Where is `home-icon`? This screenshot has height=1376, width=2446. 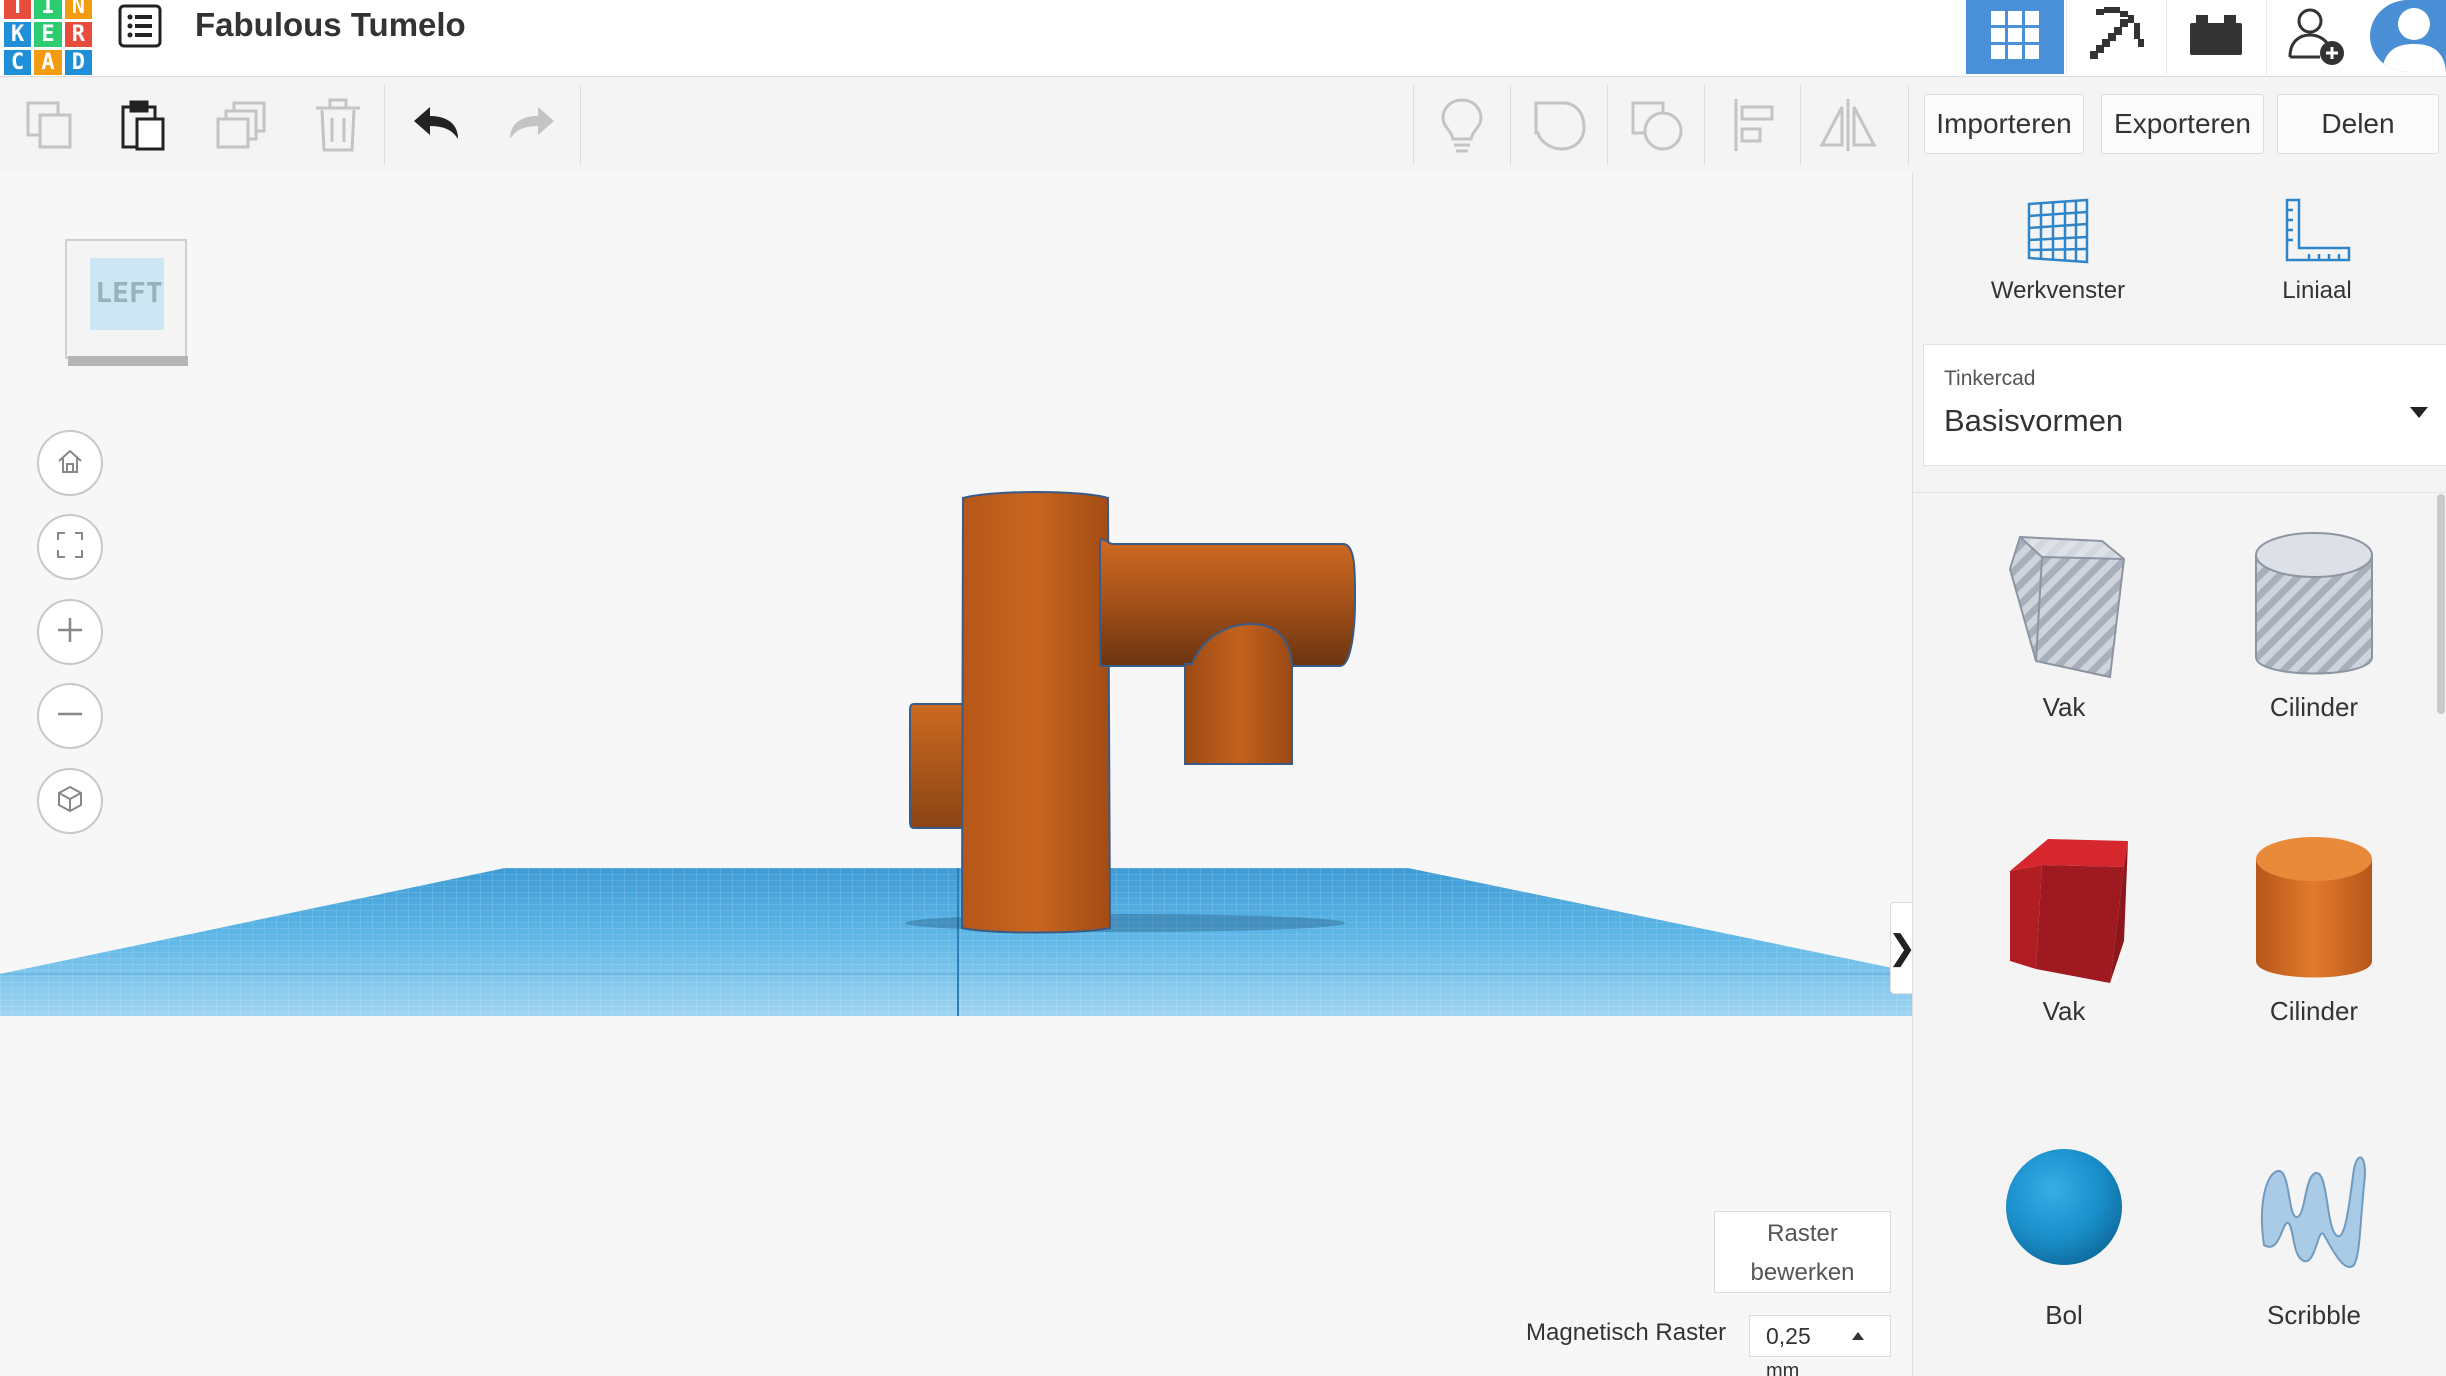
home-icon is located at coordinates (70, 463).